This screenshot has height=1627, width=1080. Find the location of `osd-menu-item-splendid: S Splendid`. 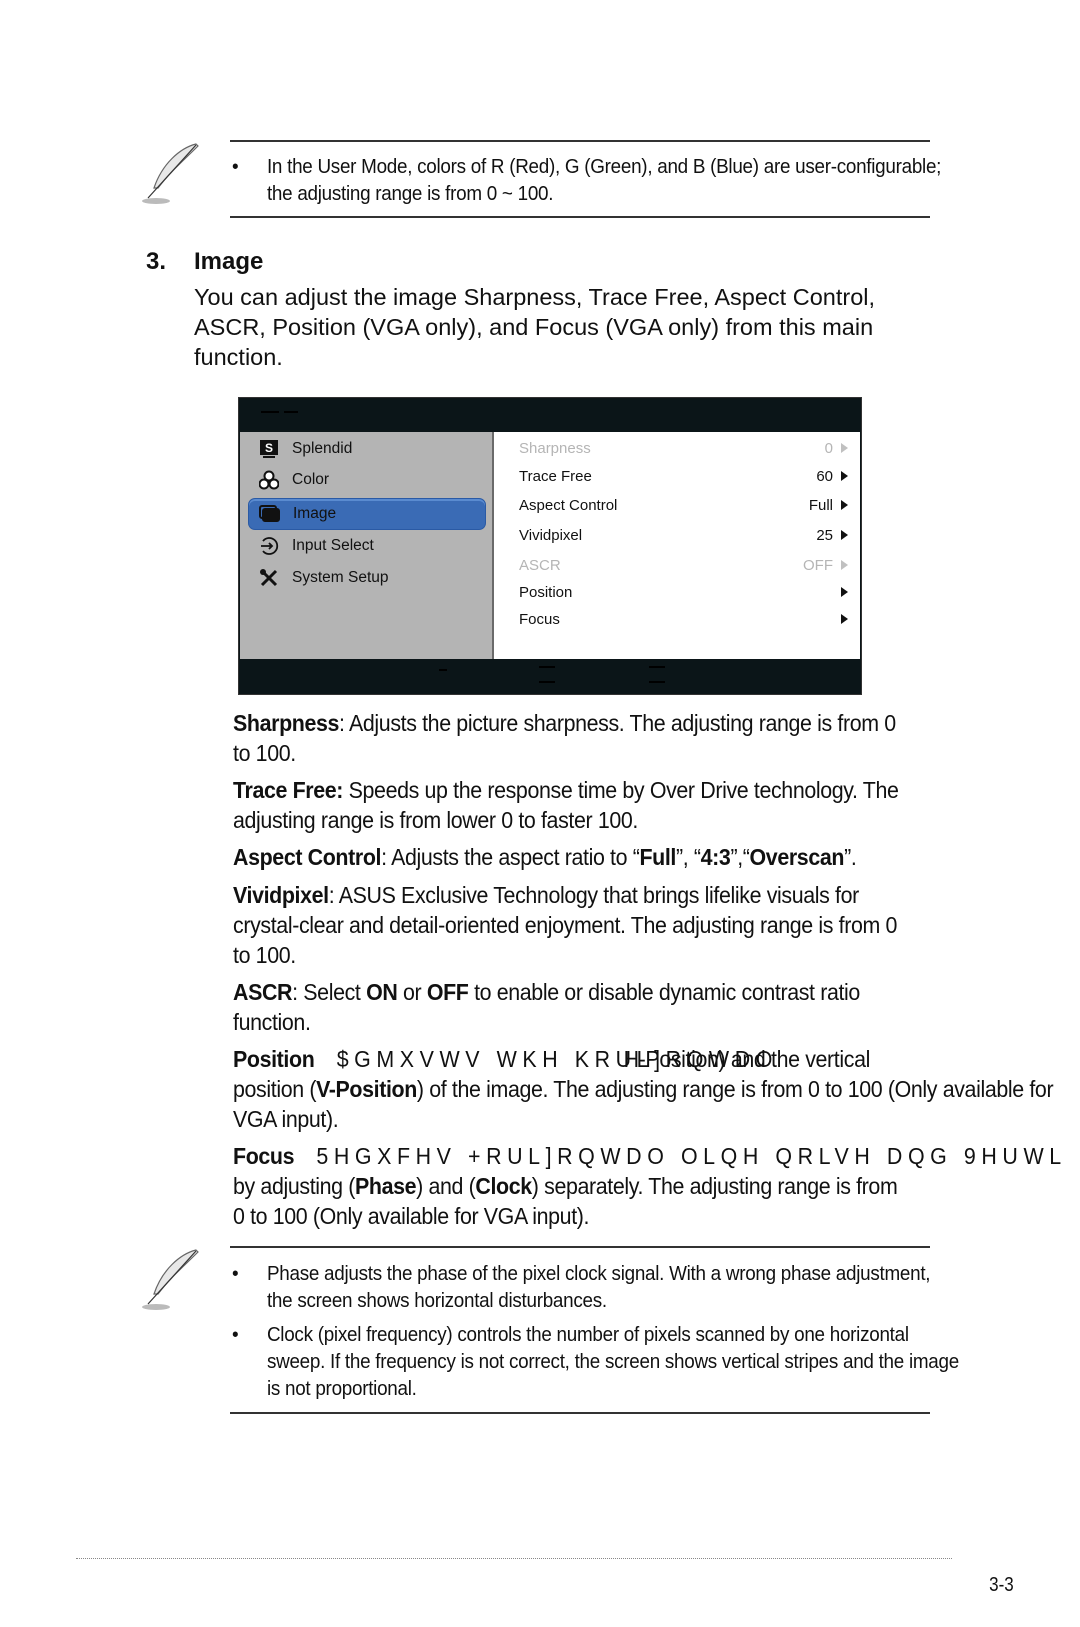

osd-menu-item-splendid: S Splendid is located at coordinates (366, 449).